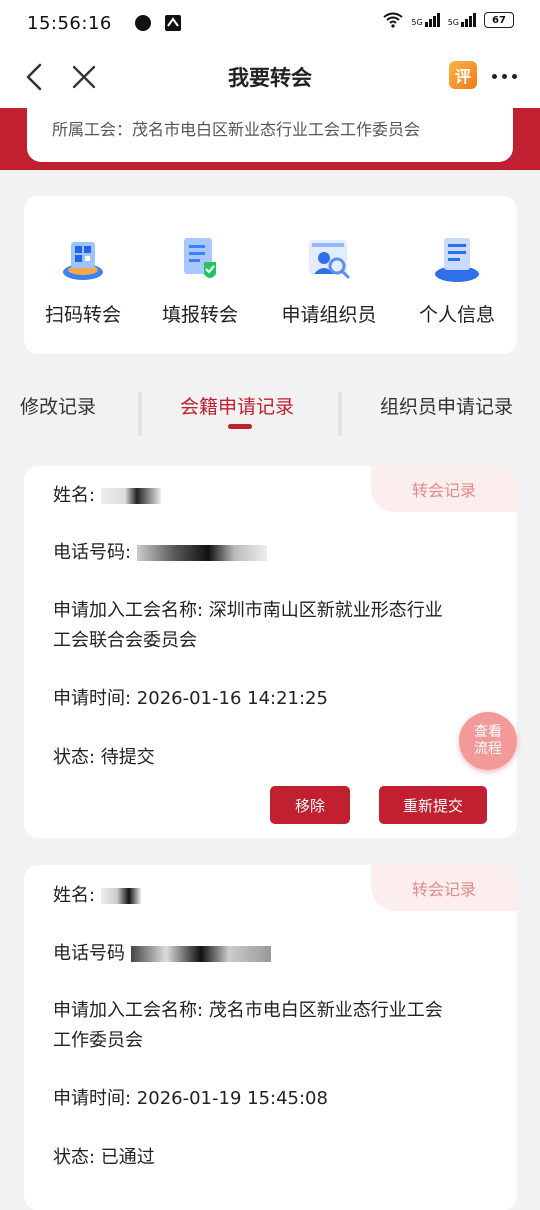 This screenshot has width=540, height=1210. Describe the element at coordinates (104, 1157) in the screenshot. I see `record-status: 状态: 已通过` at that location.